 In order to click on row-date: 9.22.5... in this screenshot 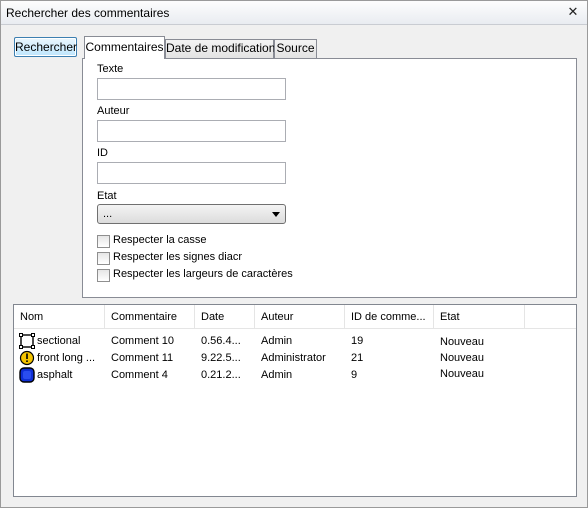, I will do `click(221, 358)`.